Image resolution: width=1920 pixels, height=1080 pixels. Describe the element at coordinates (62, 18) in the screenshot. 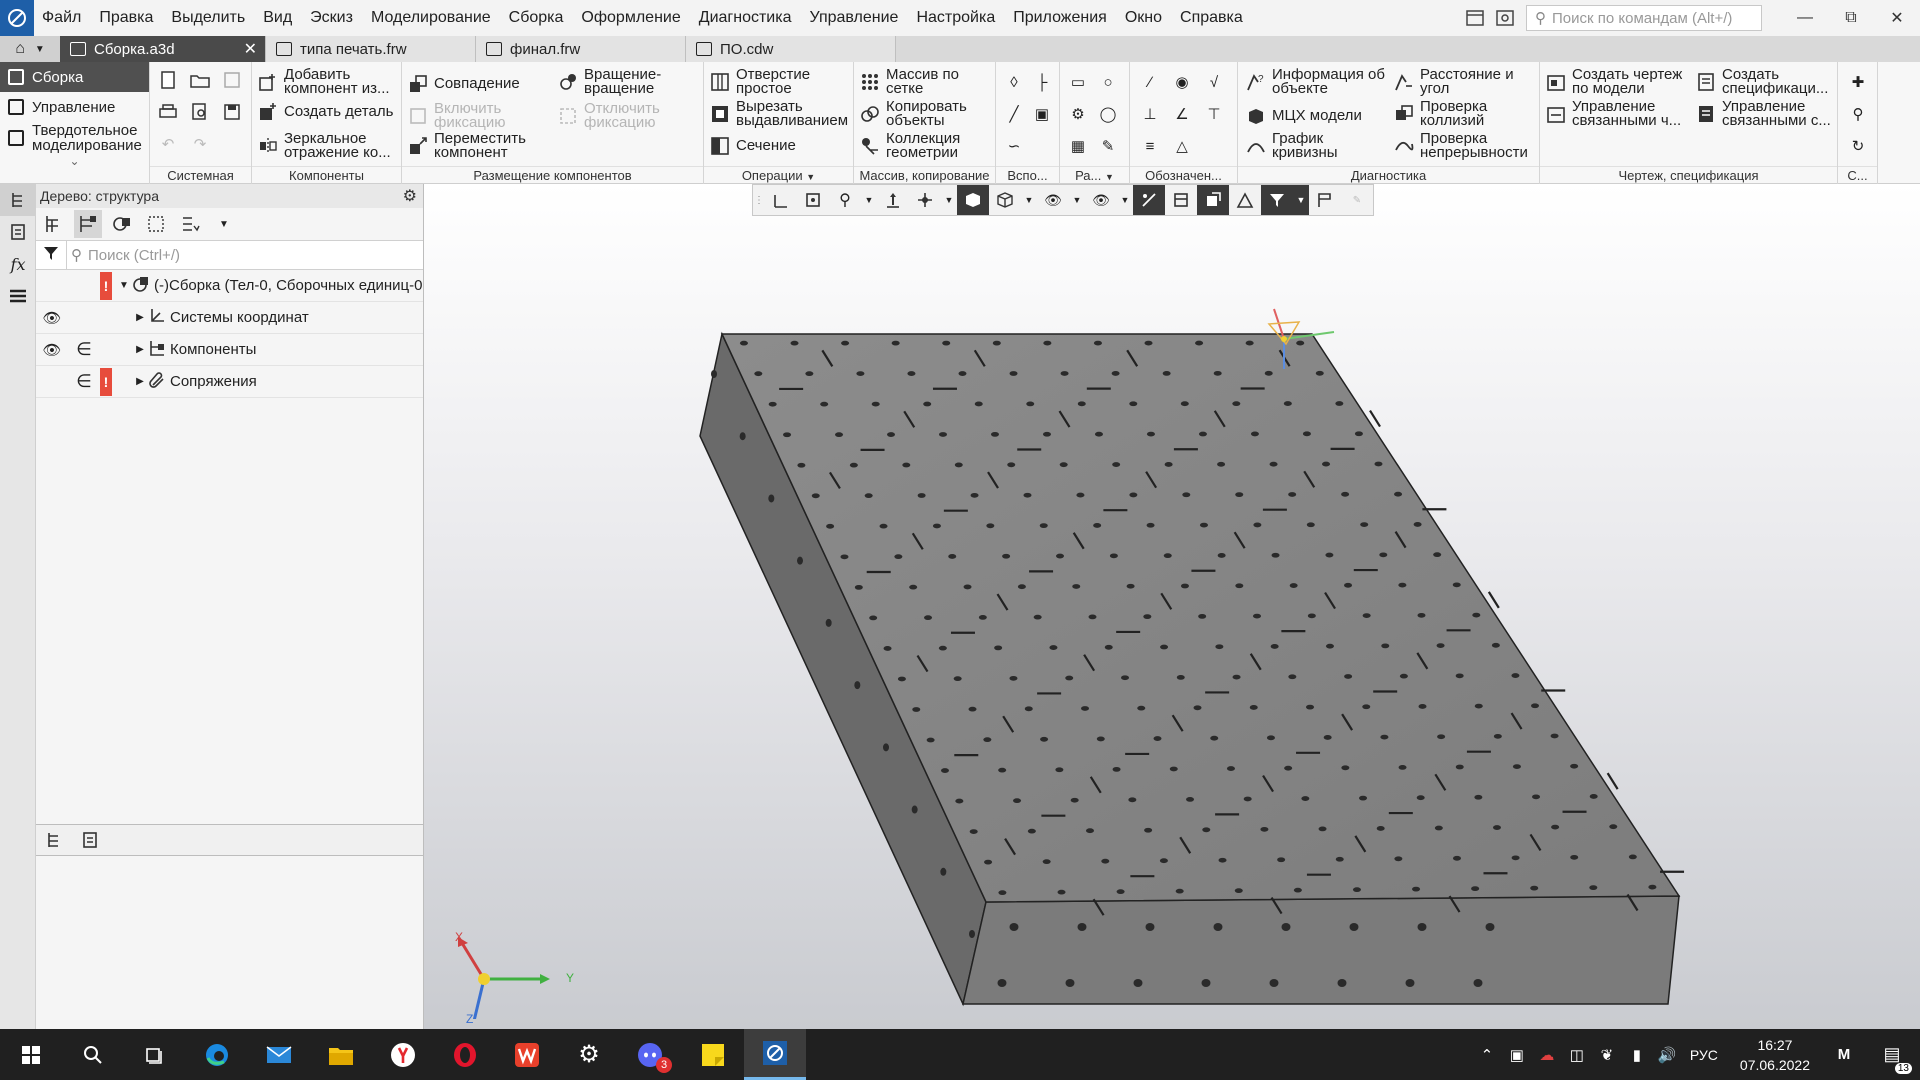

I see `menu-file: Файл` at that location.